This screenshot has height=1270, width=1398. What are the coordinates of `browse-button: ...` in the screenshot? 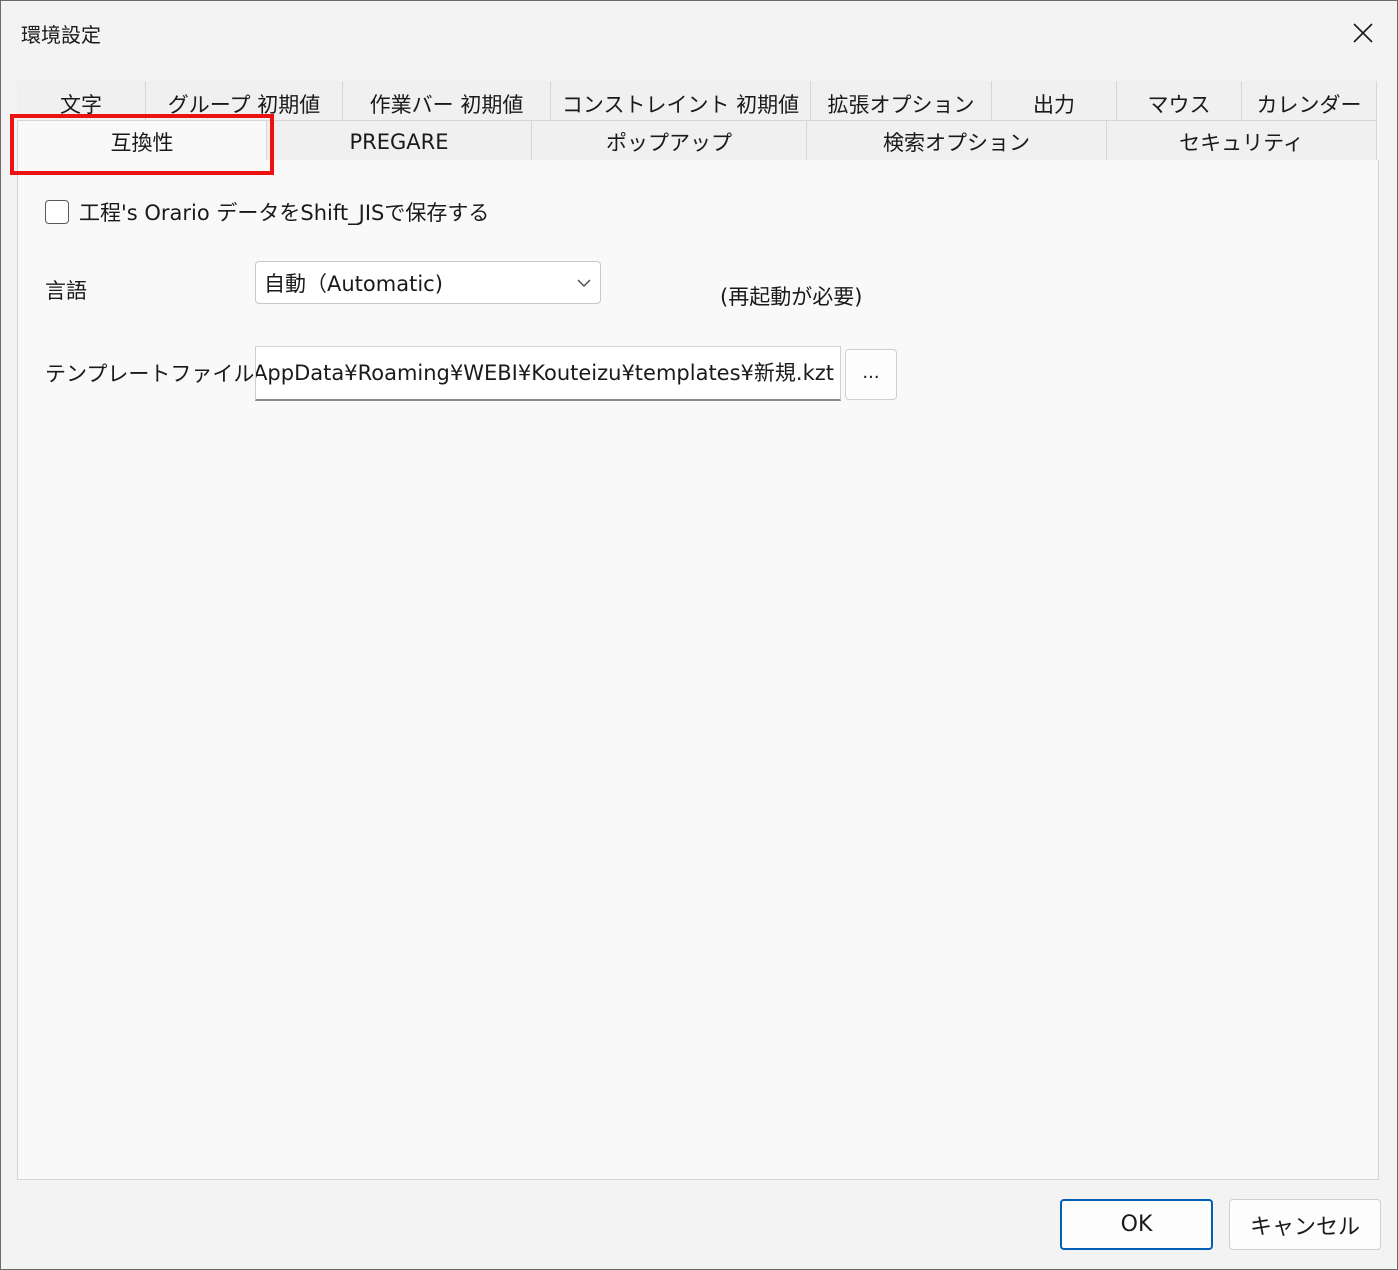 It's located at (871, 374).